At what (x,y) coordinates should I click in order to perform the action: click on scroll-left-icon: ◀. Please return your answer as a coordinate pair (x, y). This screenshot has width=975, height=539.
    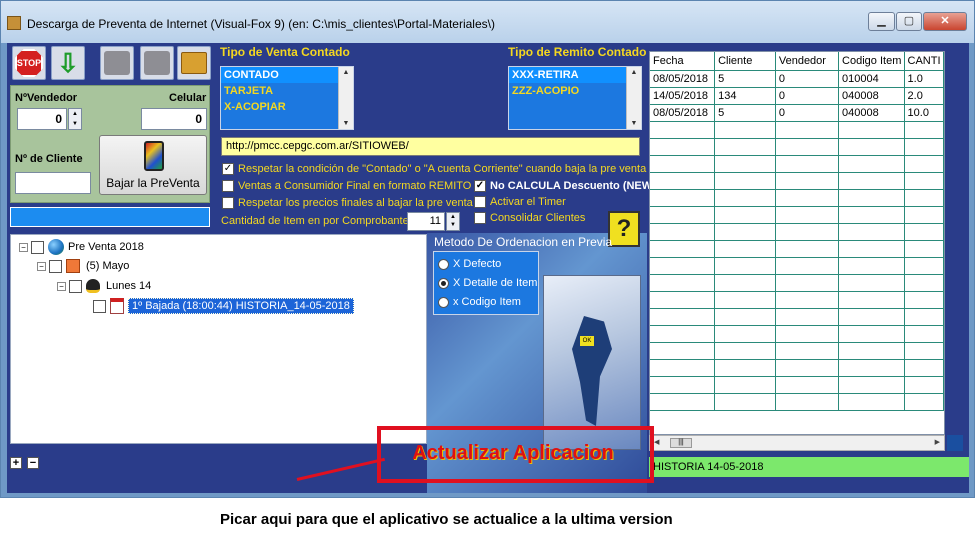
    Looking at the image, I should click on (656, 442).